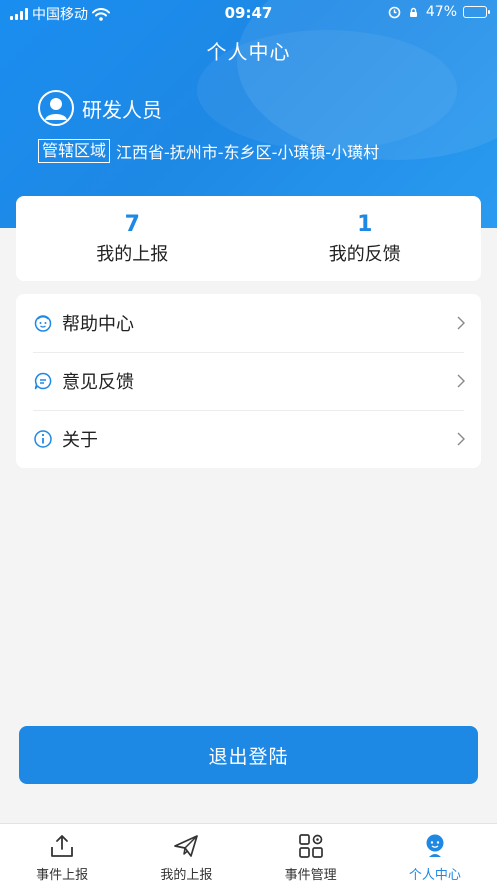 The height and width of the screenshot is (883, 497). I want to click on bottom-tab-bar: 事件上报 我的上报 事件管理 个人中心, so click(248, 853).